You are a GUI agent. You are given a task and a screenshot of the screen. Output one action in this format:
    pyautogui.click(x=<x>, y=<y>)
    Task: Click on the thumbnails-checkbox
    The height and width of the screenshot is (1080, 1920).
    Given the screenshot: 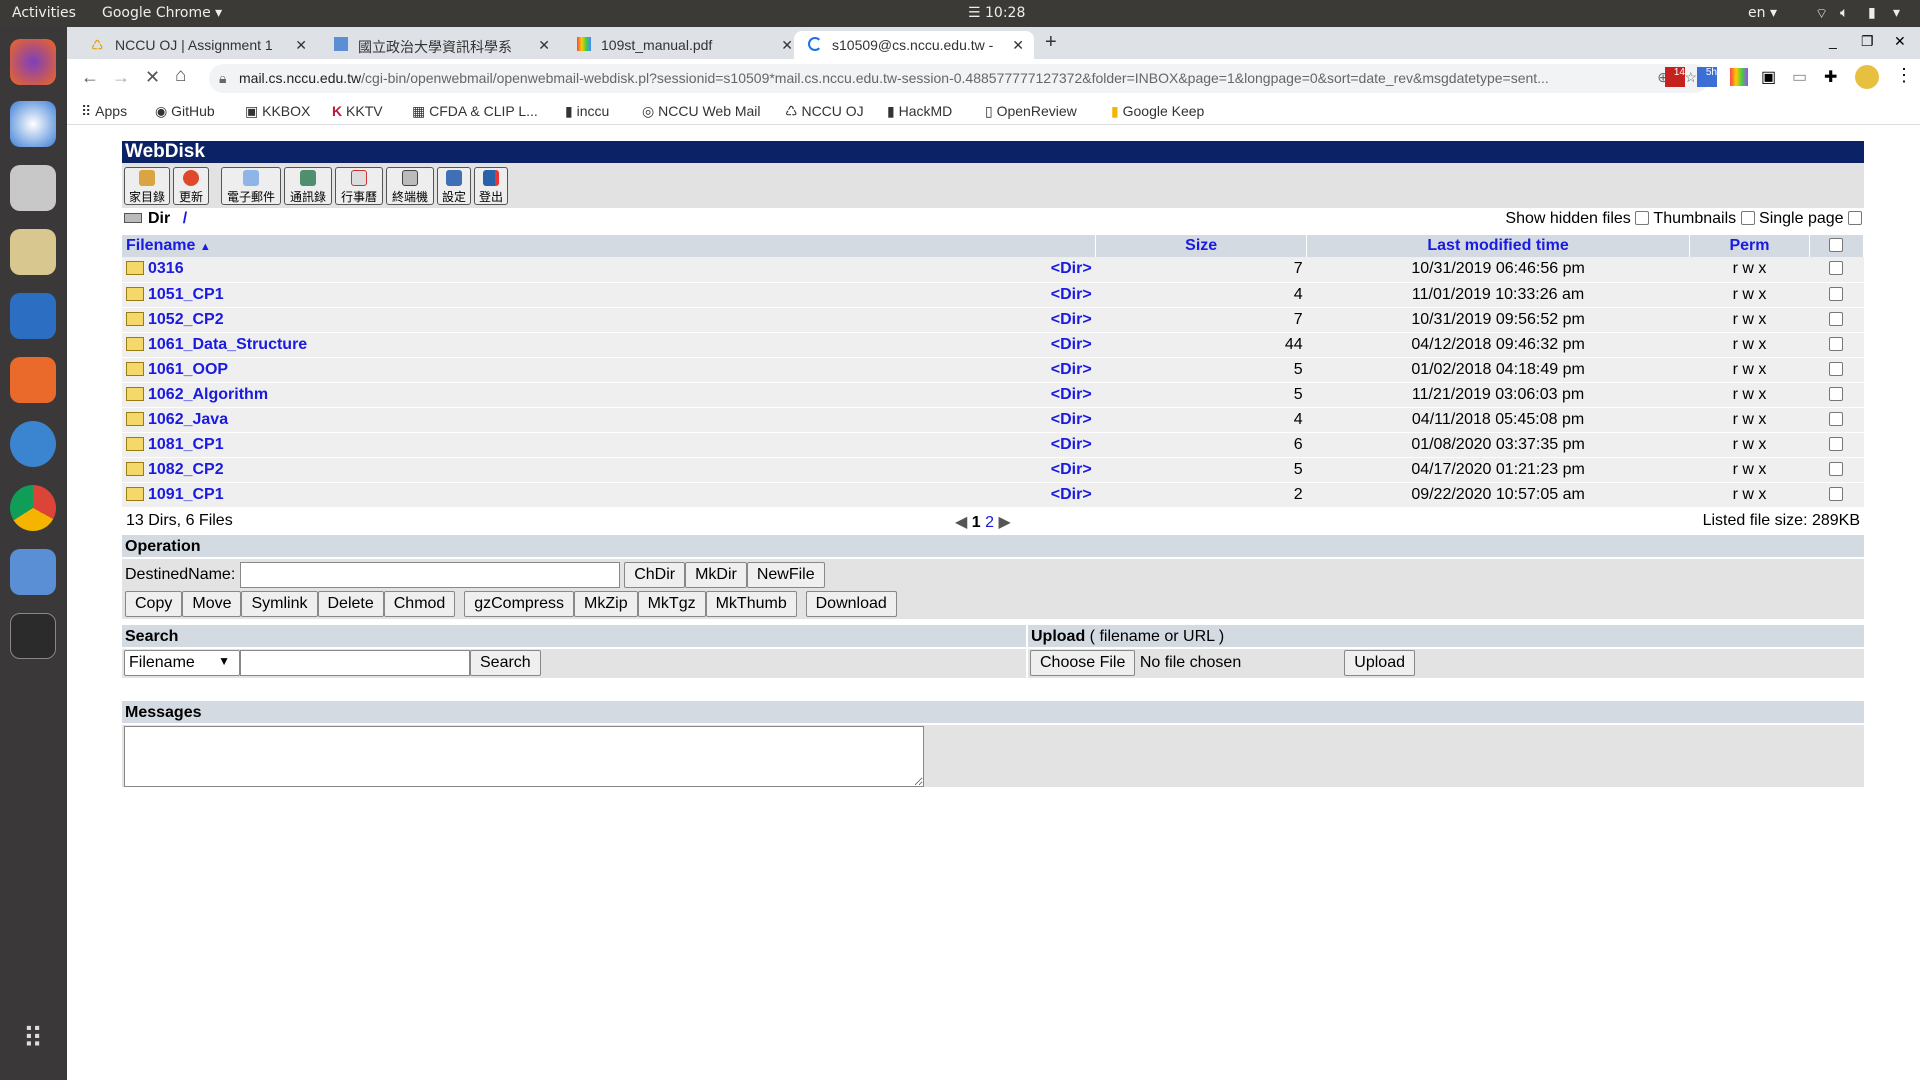 What is the action you would take?
    pyautogui.click(x=1747, y=218)
    